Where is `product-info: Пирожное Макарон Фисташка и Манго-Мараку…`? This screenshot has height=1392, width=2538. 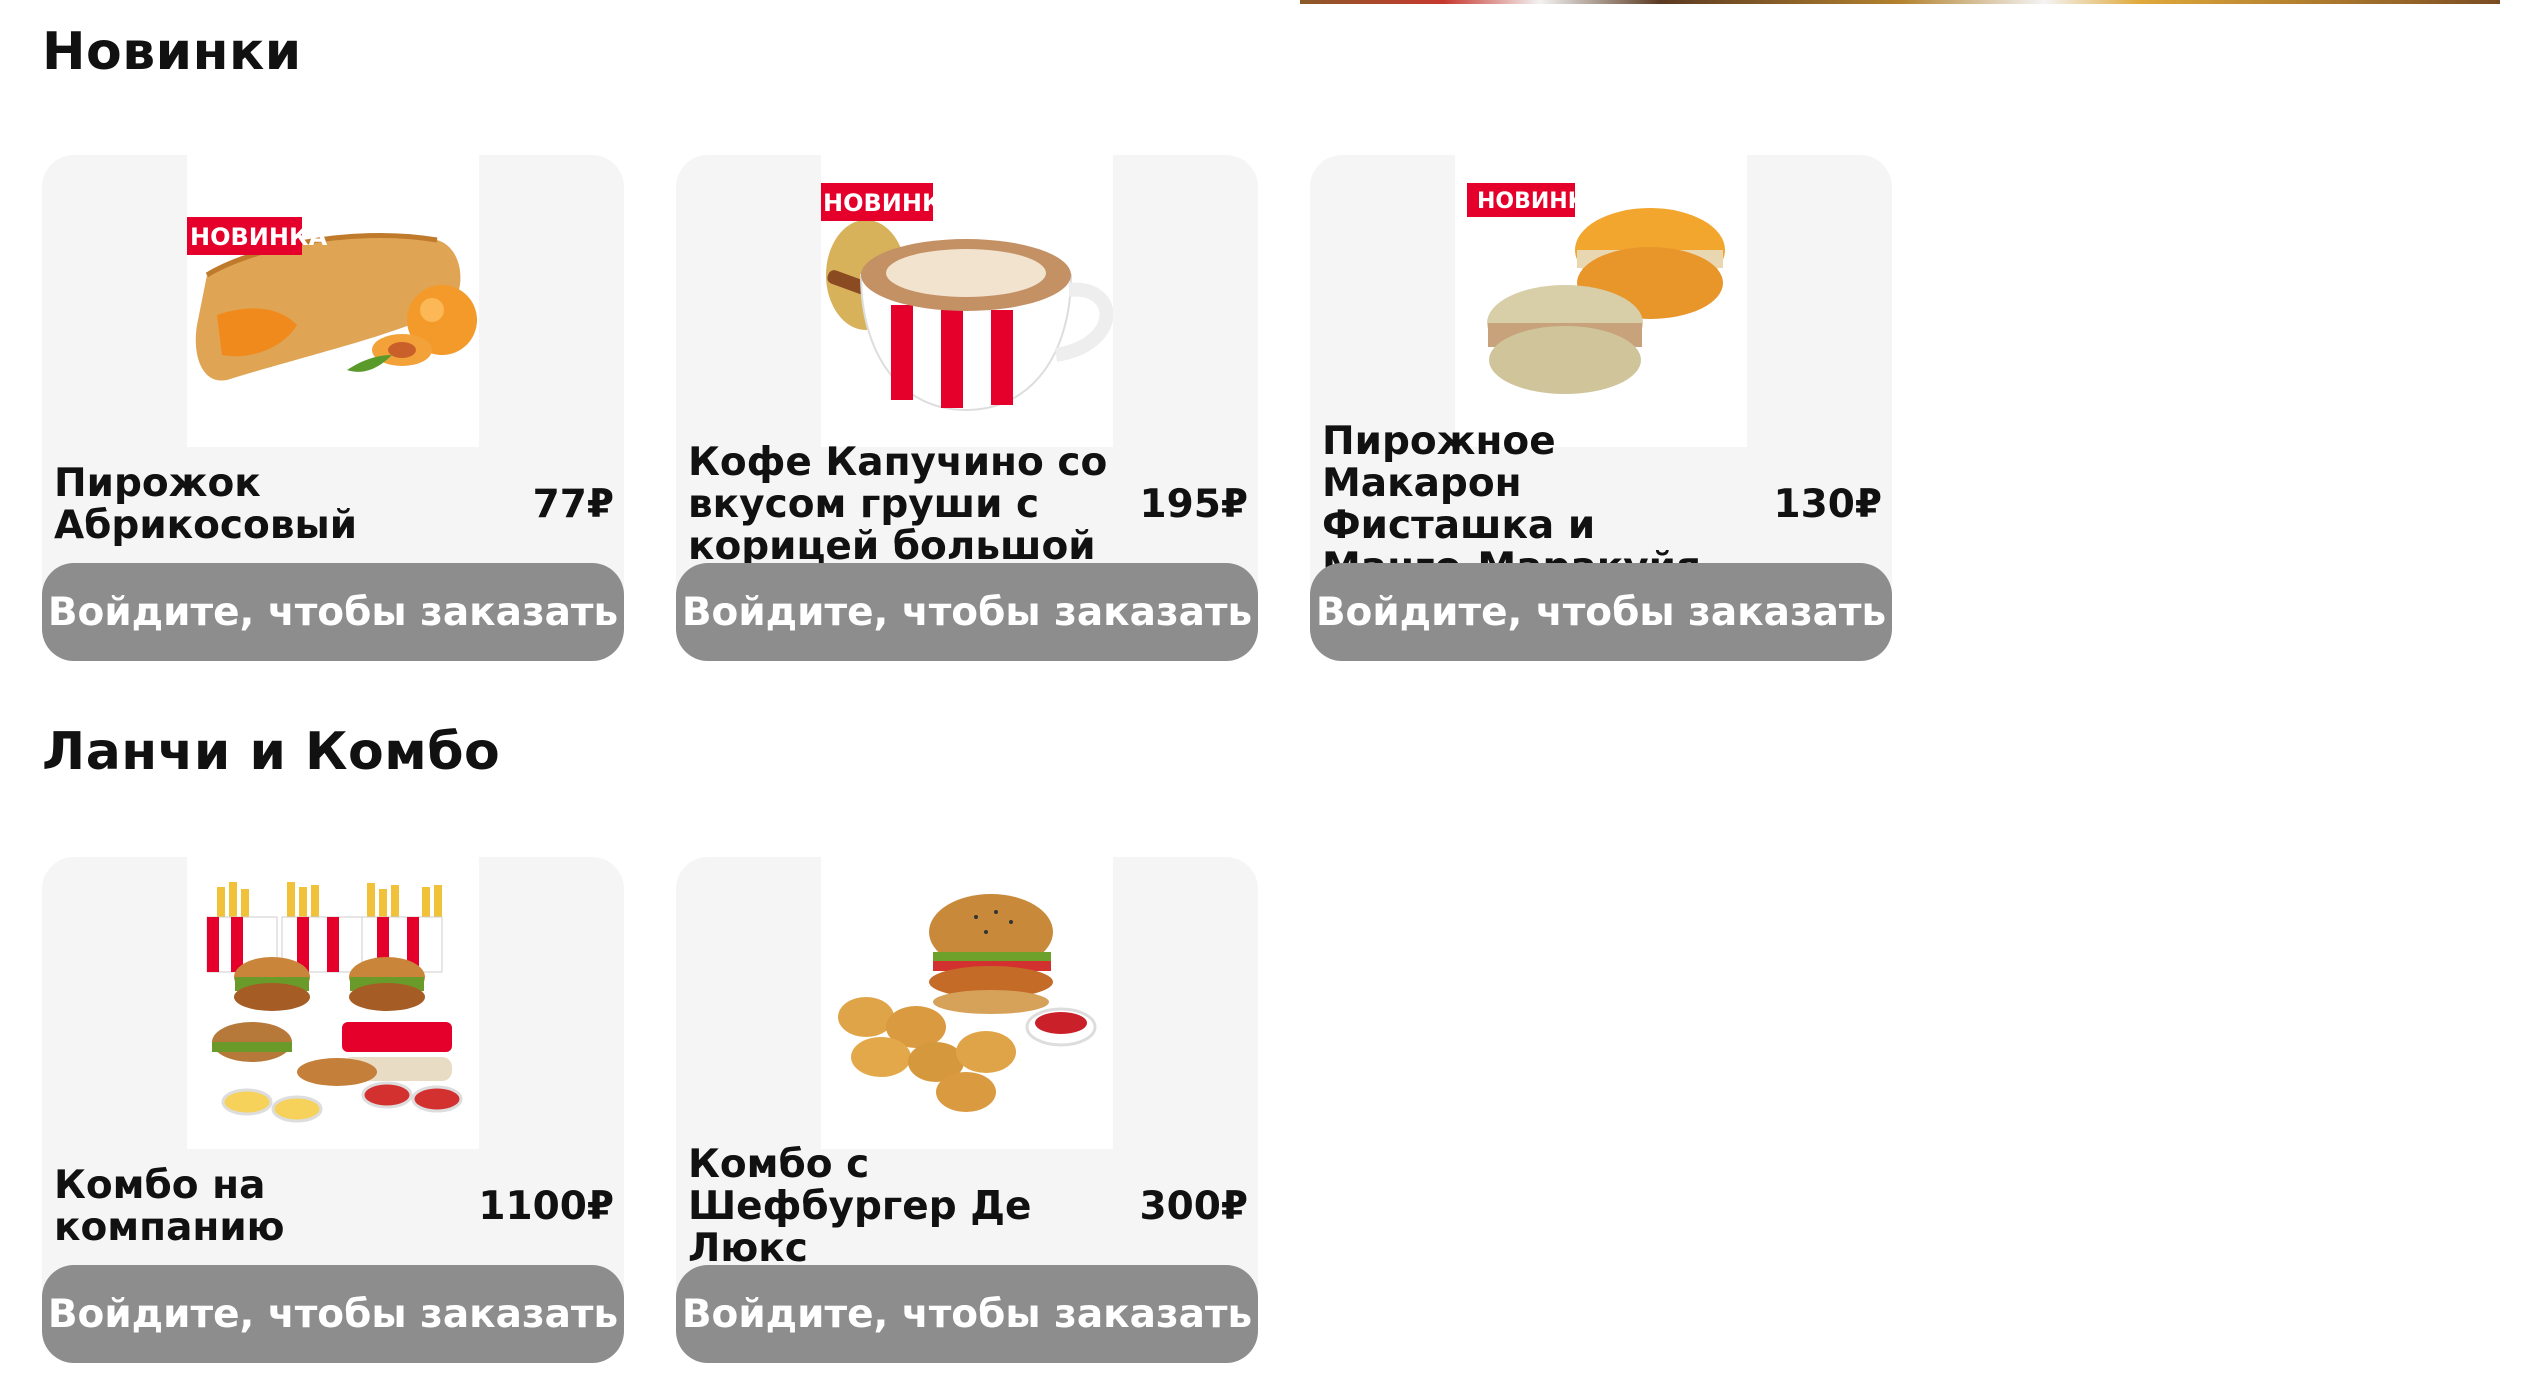 product-info: Пирожное Макарон Фисташка и Манго-Мараку… is located at coordinates (1602, 504).